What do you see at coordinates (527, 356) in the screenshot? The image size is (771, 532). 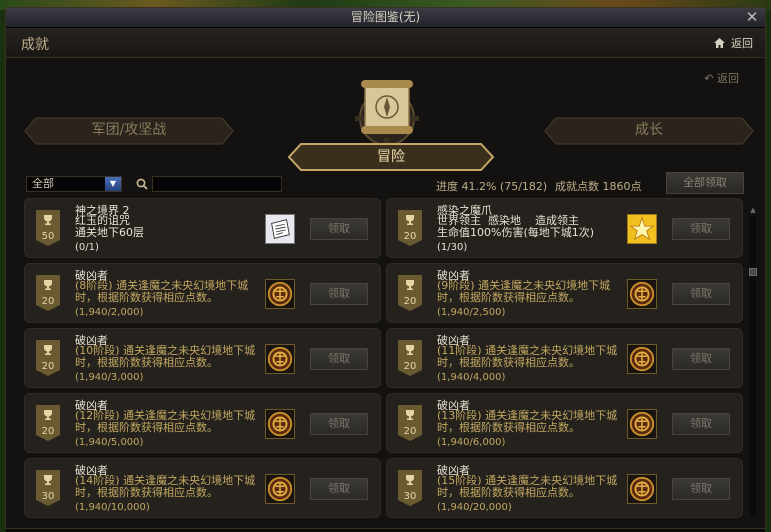 I see `achievement-desc: (11阶段) 通关逢魔之未央幻境地下城时，根据阶数获得相应点数。` at bounding box center [527, 356].